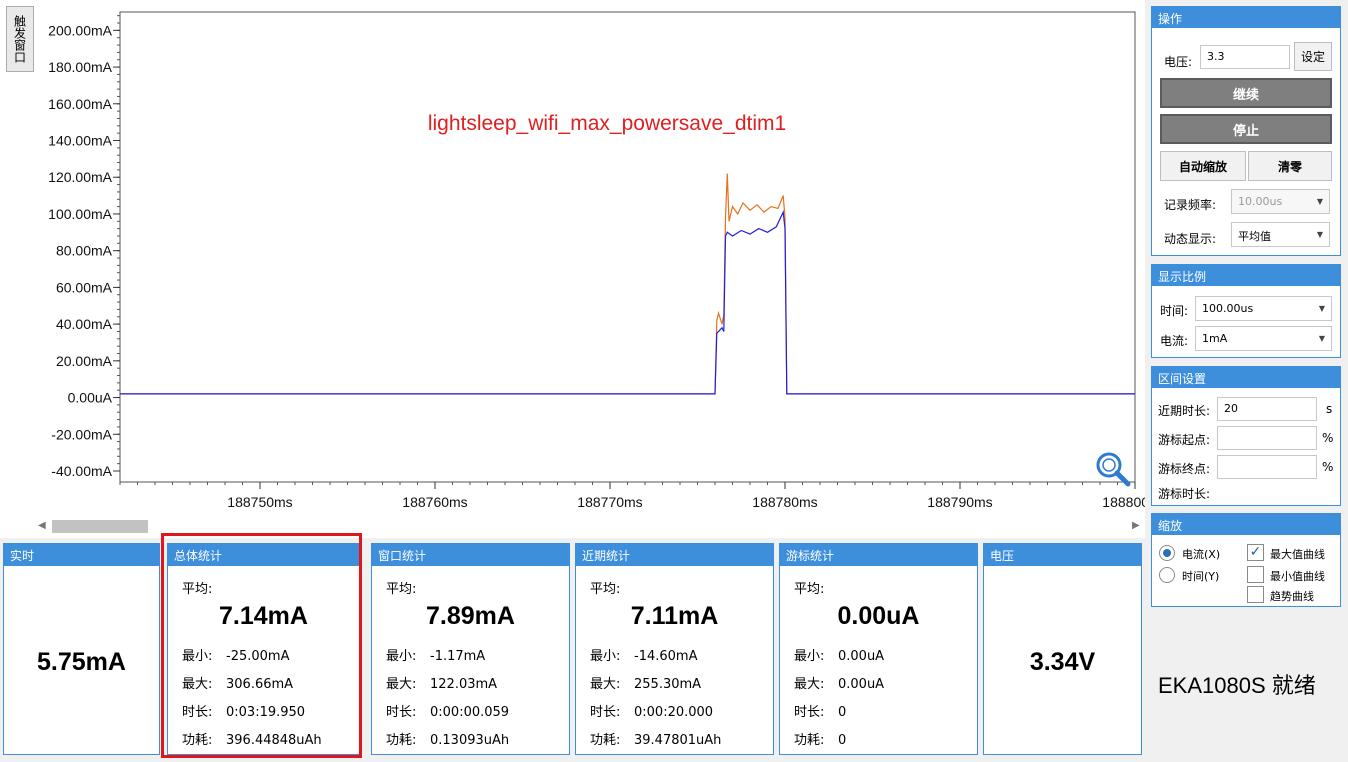  What do you see at coordinates (197, 684) in the screenshot?
I see `total-max-label: 最大:` at bounding box center [197, 684].